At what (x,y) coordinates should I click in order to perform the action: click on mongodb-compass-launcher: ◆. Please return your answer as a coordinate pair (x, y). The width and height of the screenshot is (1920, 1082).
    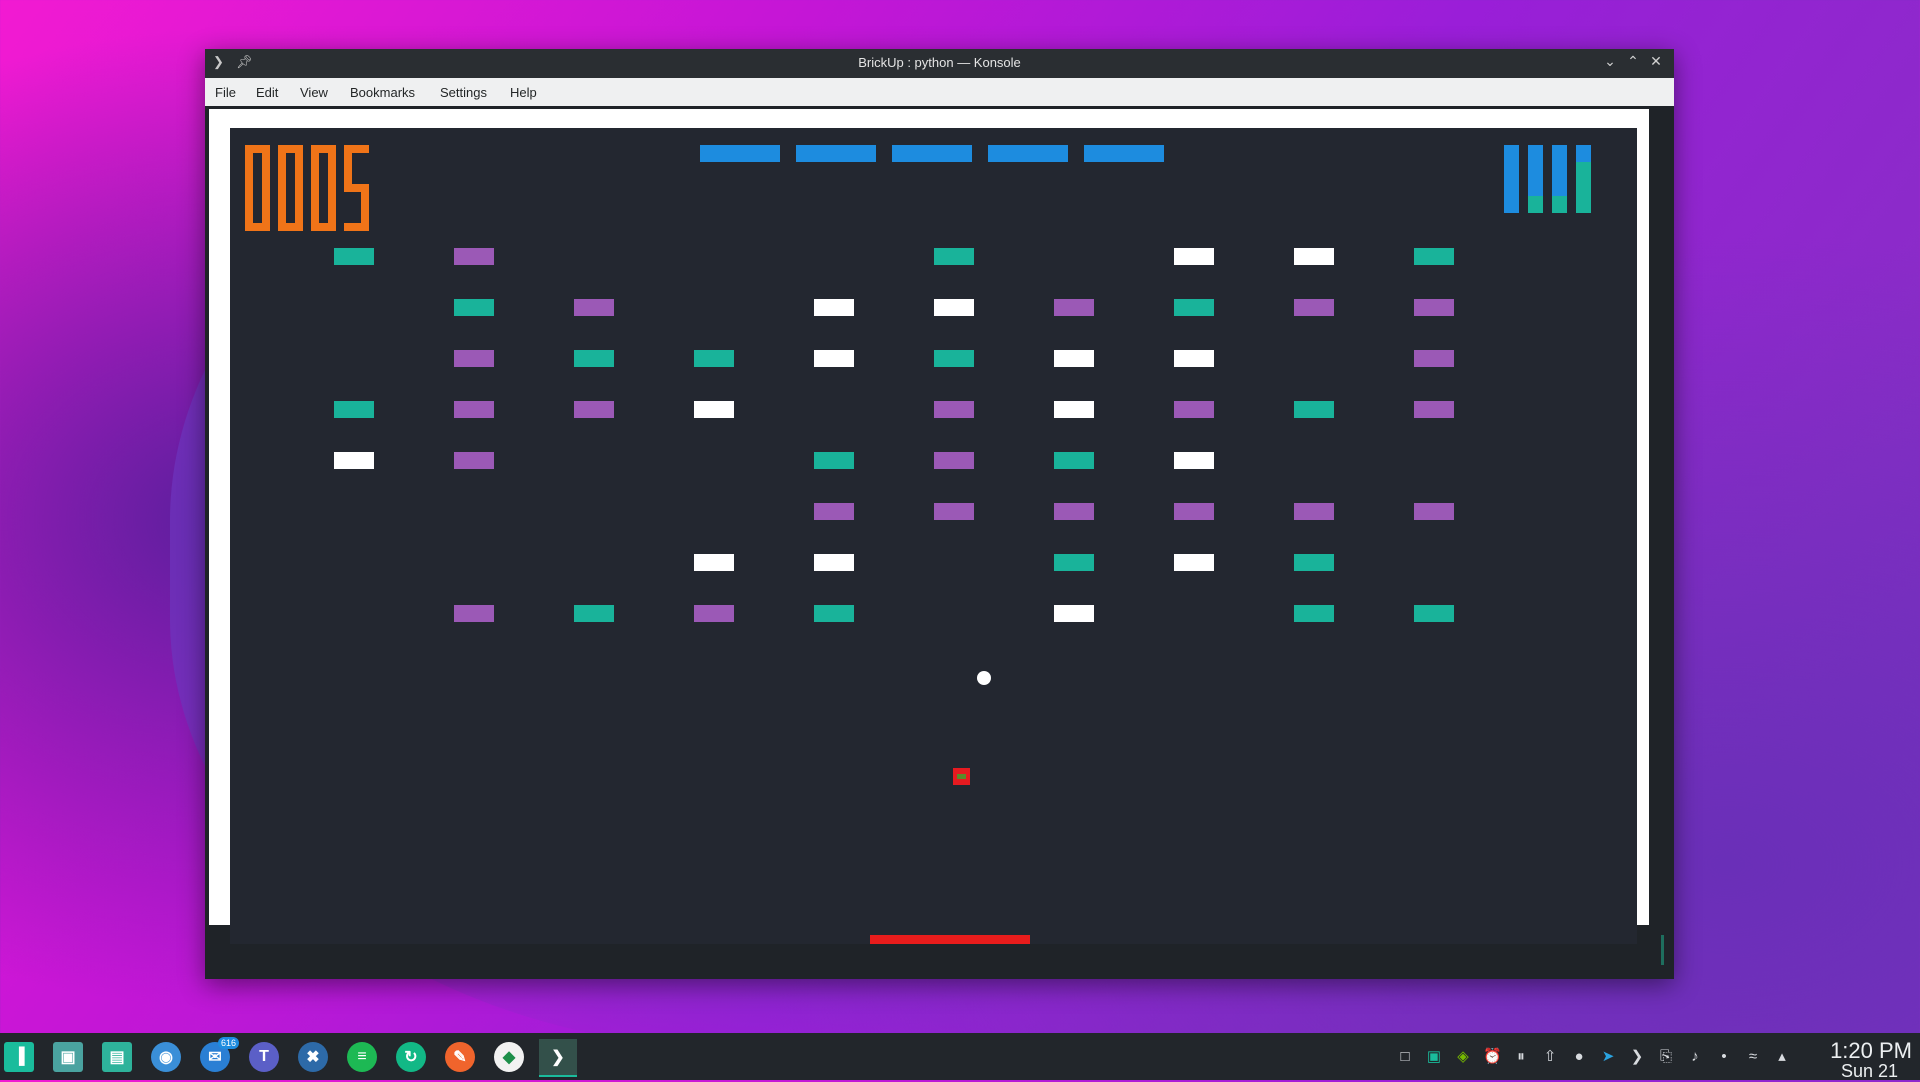
    Looking at the image, I should click on (509, 1057).